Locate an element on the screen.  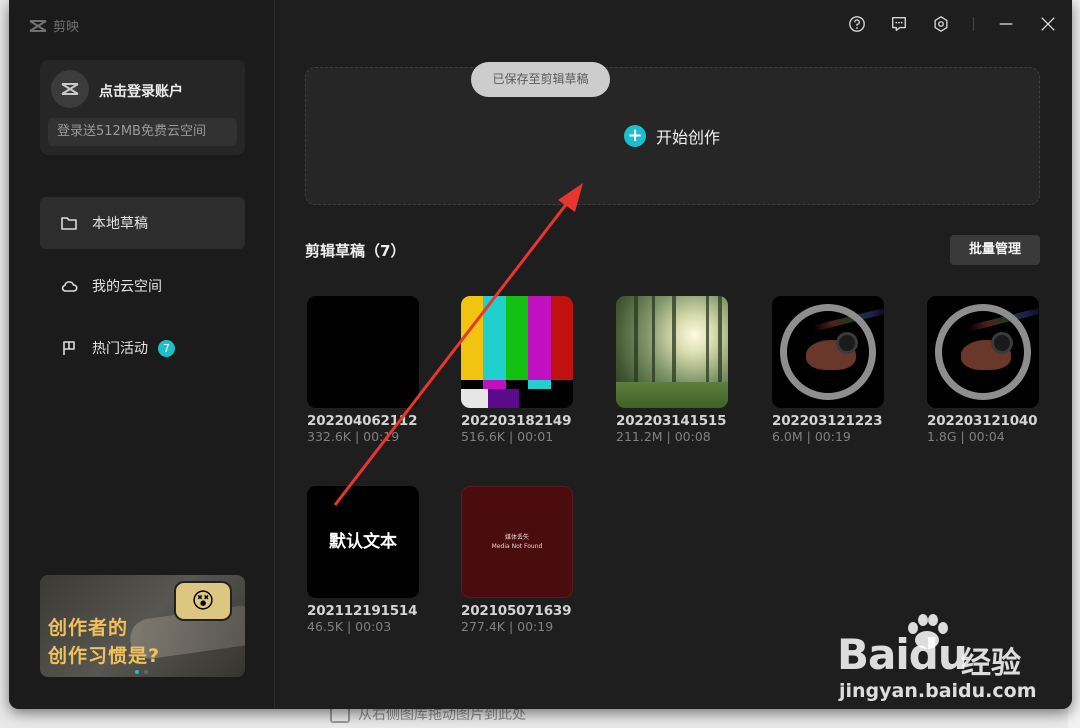
baidu-jingyan-watermark: Baidu 经验 jingyan.baidu.com is located at coordinates (937, 657).